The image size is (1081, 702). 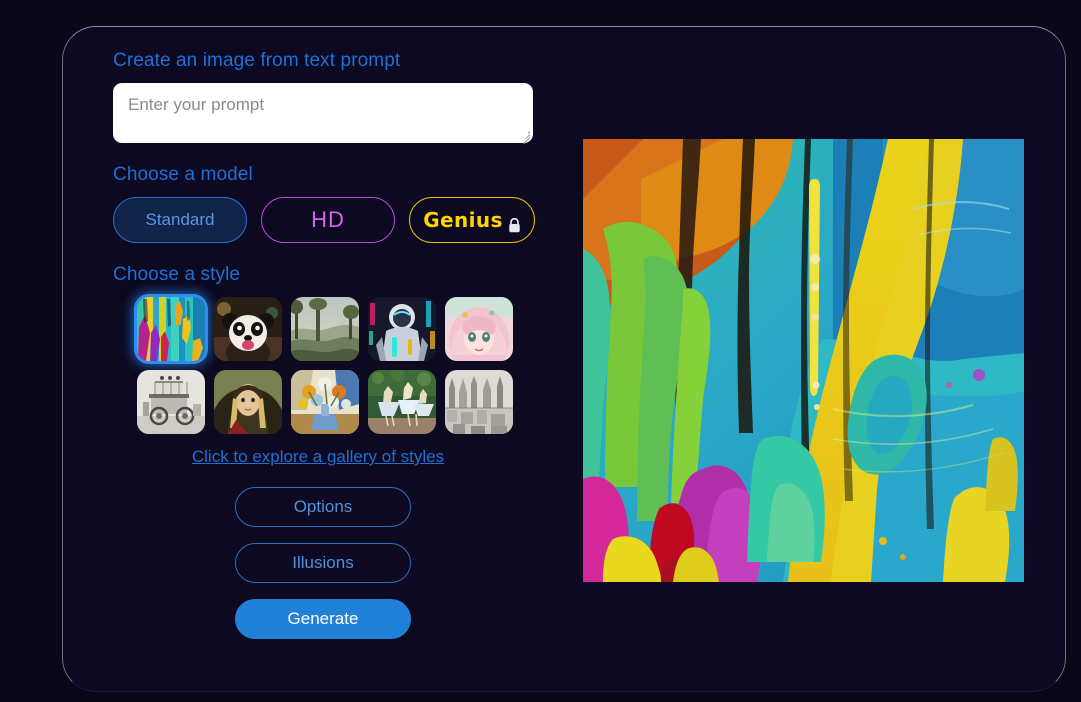 I want to click on style-thumbnail-landscape-classical, so click(x=325, y=329).